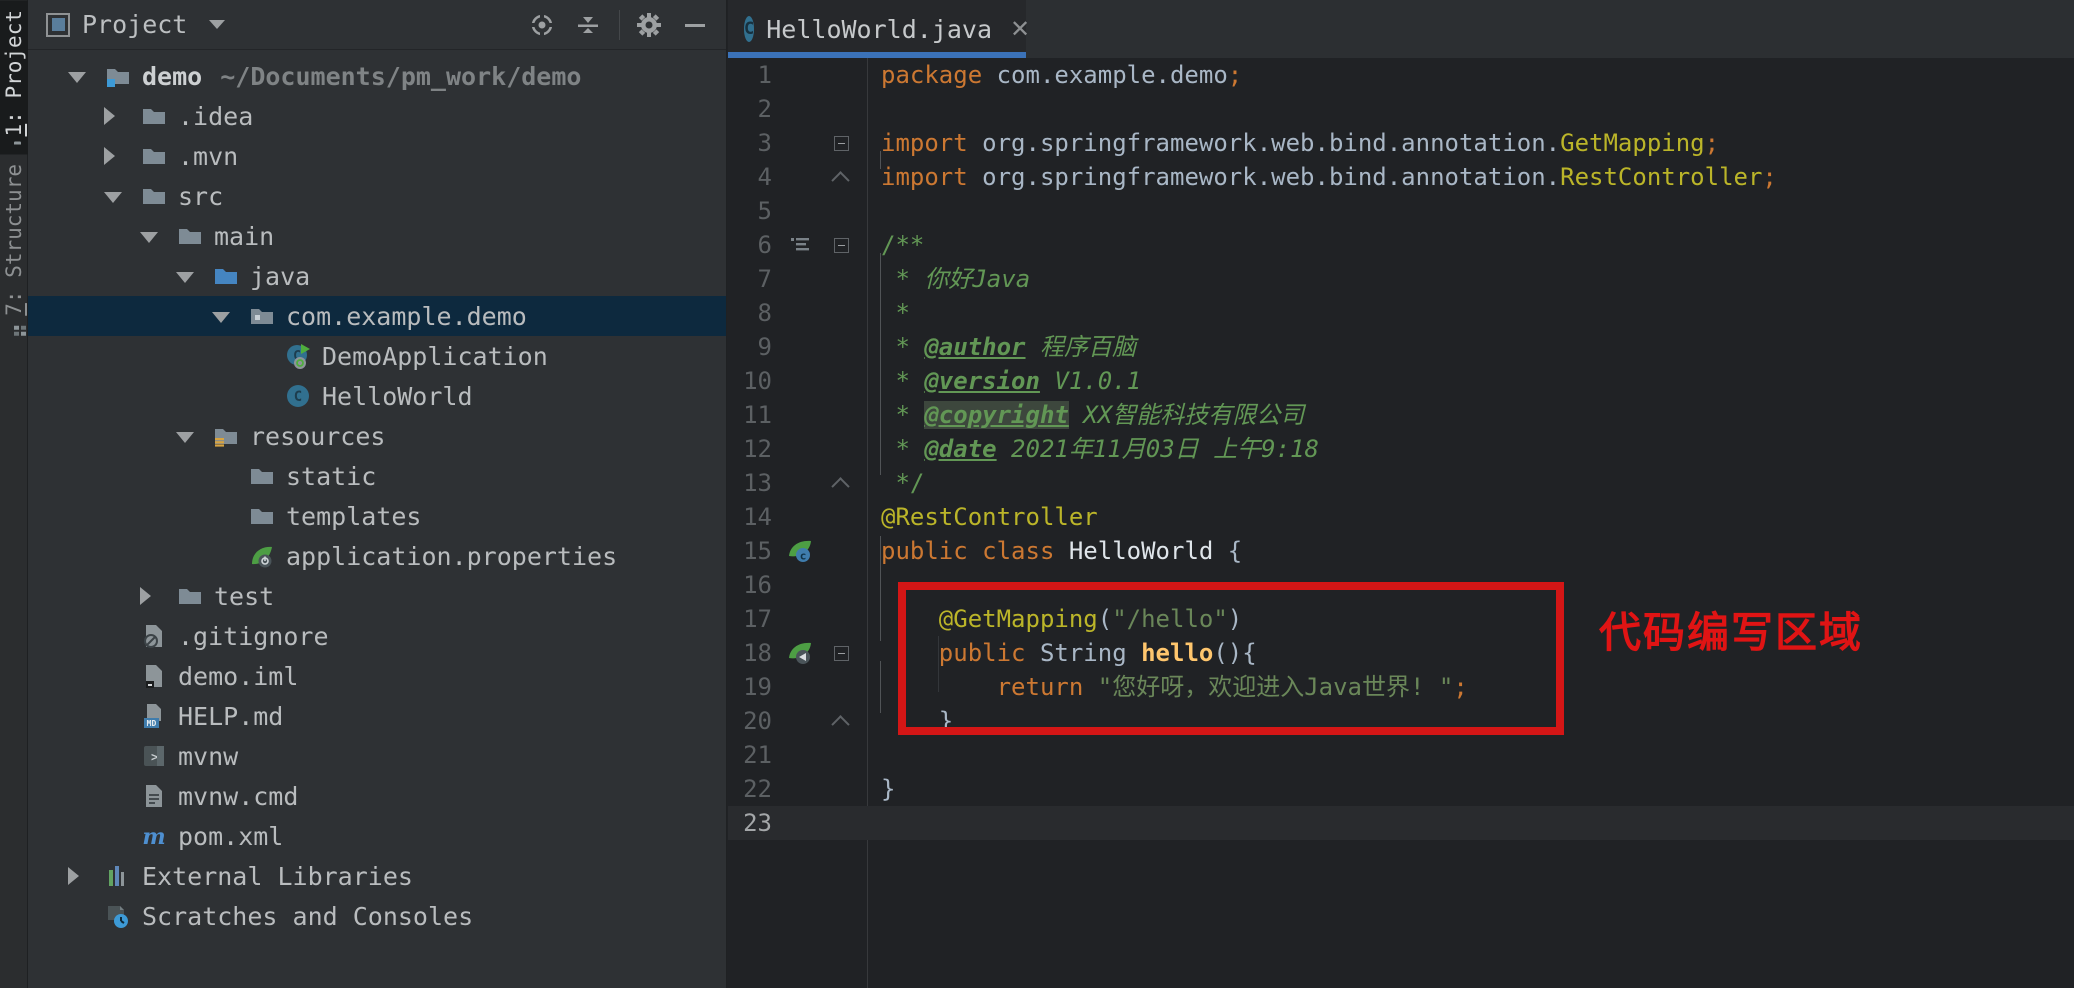  Describe the element at coordinates (154, 836) in the screenshot. I see `maven-file-icon: m` at that location.